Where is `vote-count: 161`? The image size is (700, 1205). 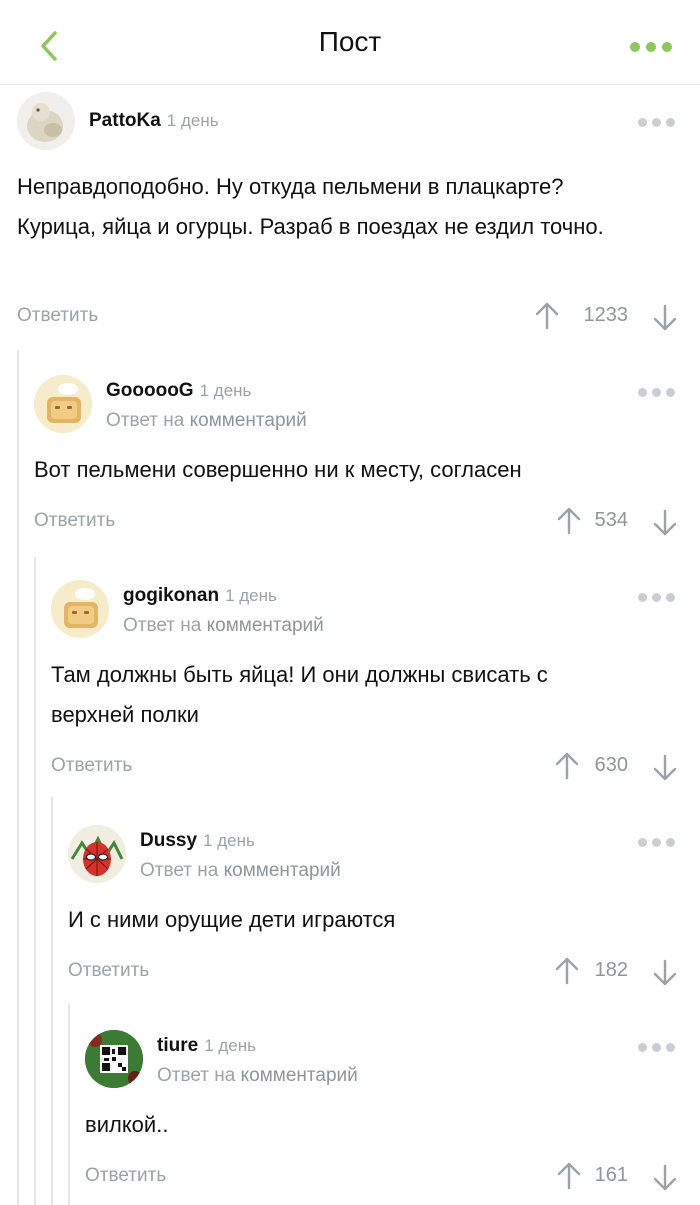
vote-count: 161 is located at coordinates (611, 1175).